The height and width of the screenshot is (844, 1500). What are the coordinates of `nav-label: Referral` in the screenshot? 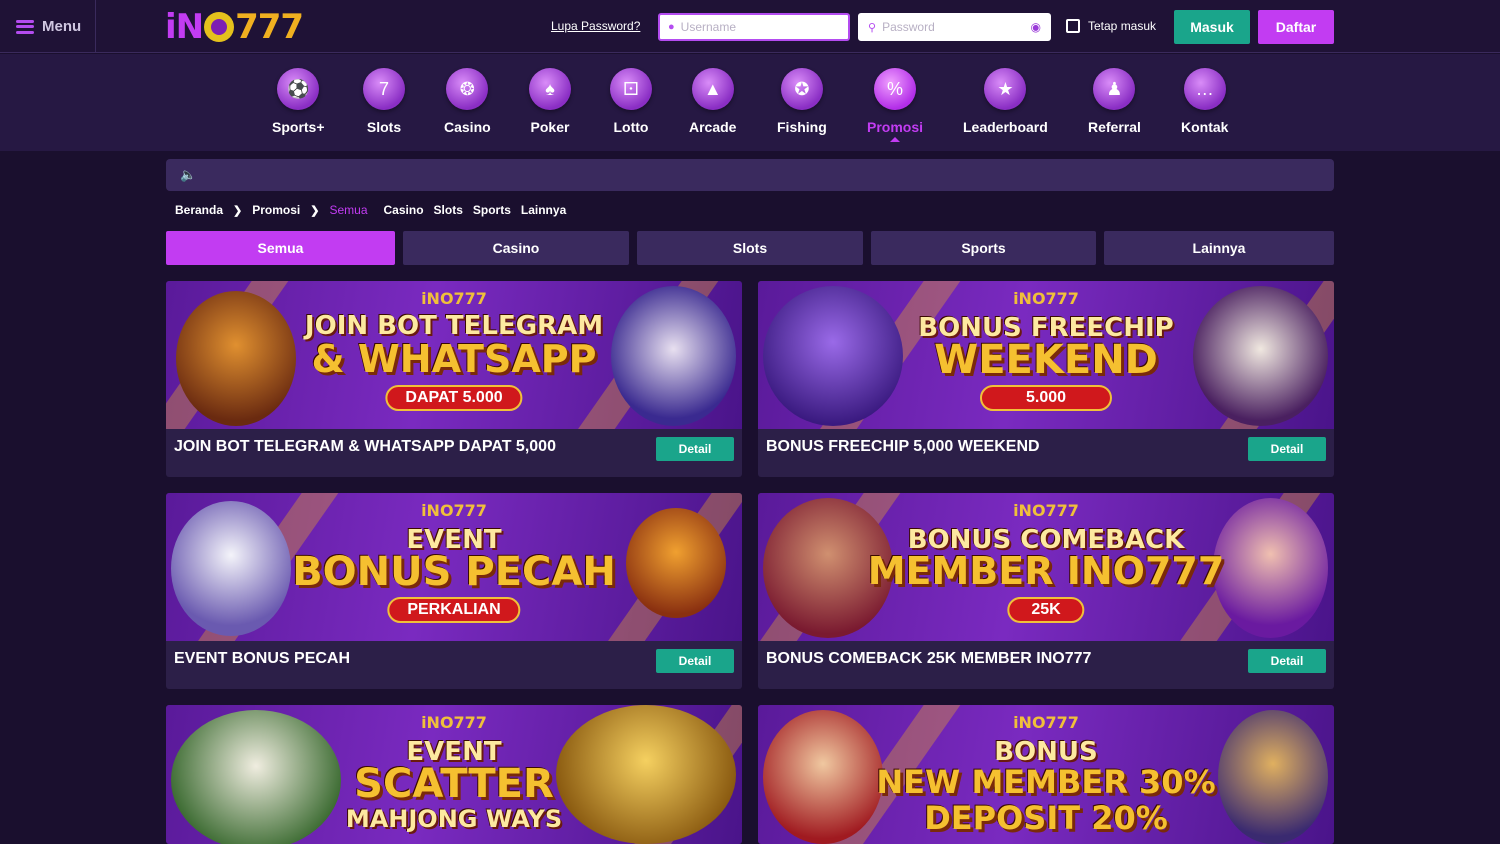 It's located at (1114, 127).